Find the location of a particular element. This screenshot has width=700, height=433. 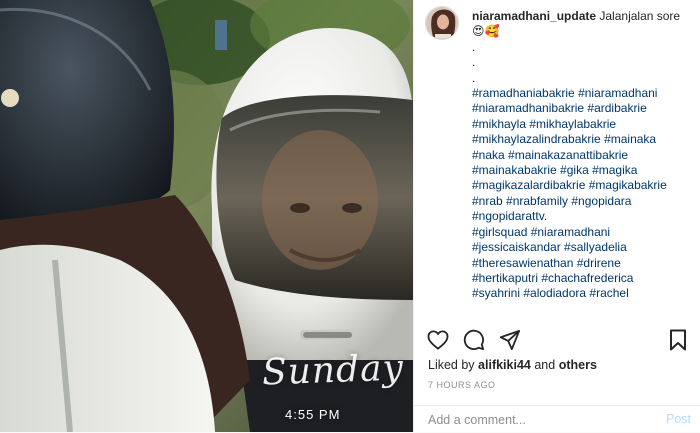

avatar is located at coordinates (442, 23).